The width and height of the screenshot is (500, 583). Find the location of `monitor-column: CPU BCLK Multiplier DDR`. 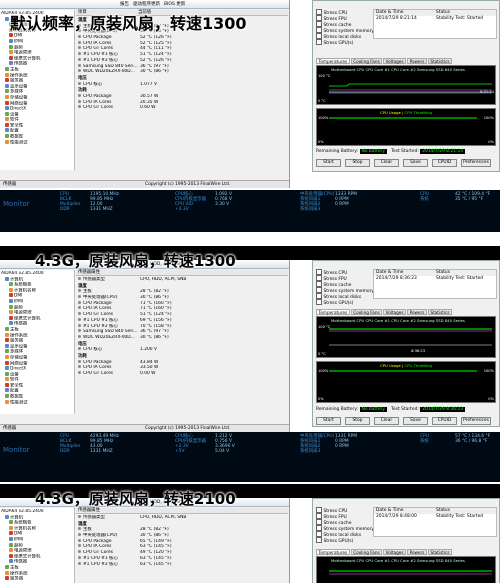

monitor-column: CPU BCLK Multiplier DDR is located at coordinates (70, 202).